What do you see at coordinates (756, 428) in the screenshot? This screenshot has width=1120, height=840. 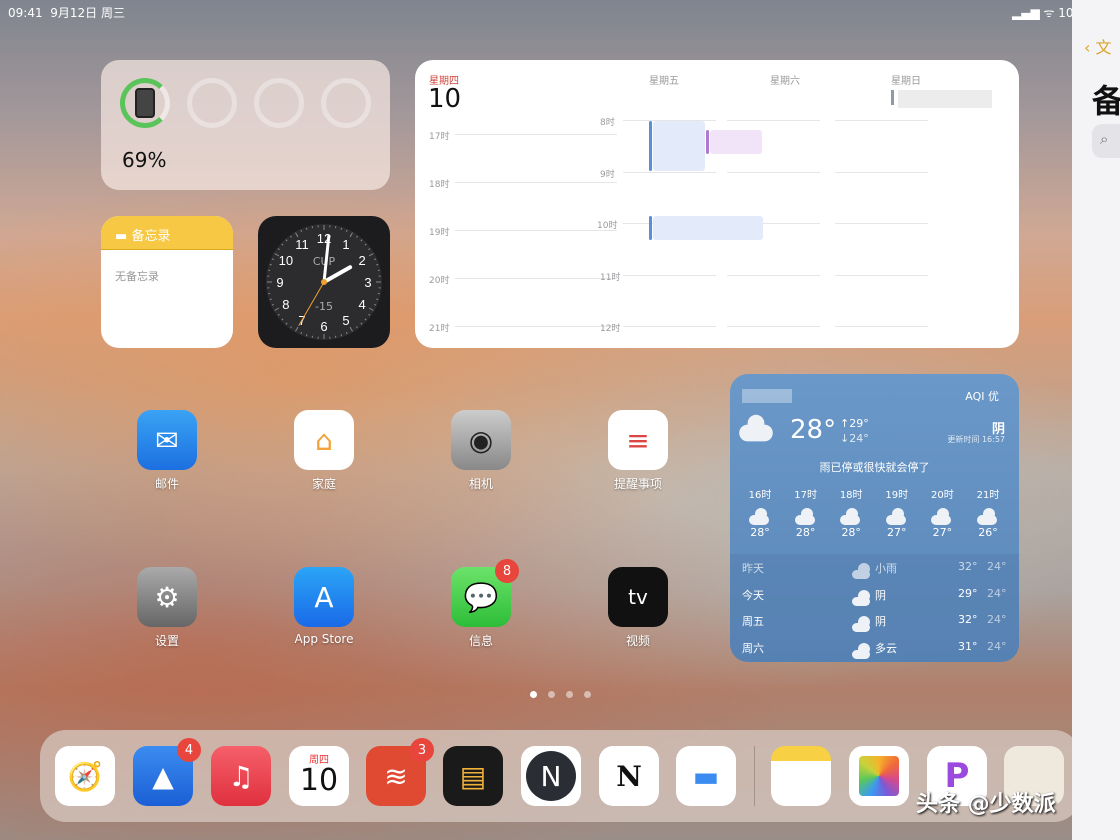 I see `cloud-icon` at bounding box center [756, 428].